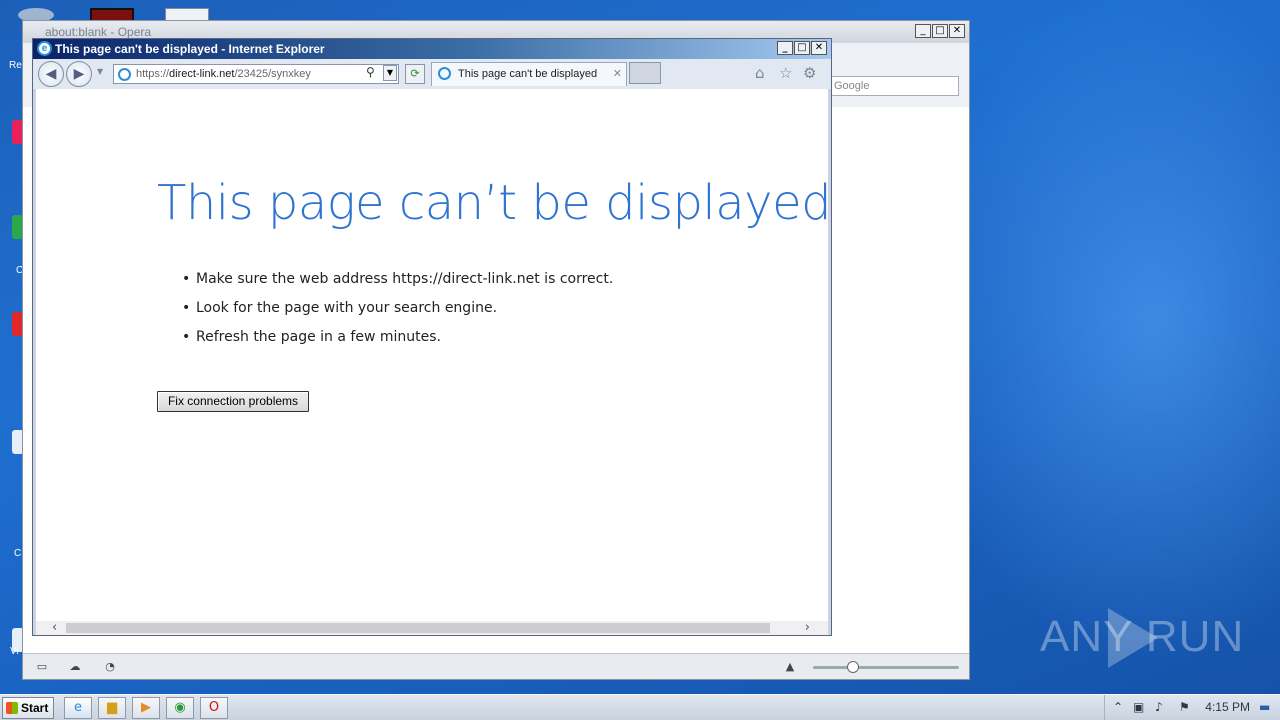 Image resolution: width=1280 pixels, height=720 pixels. I want to click on taskbar: Start e ▆ ▶ ◉ O ⌃ ▣ ♪ ⚑ 4:15 PM ▬, so click(640, 707).